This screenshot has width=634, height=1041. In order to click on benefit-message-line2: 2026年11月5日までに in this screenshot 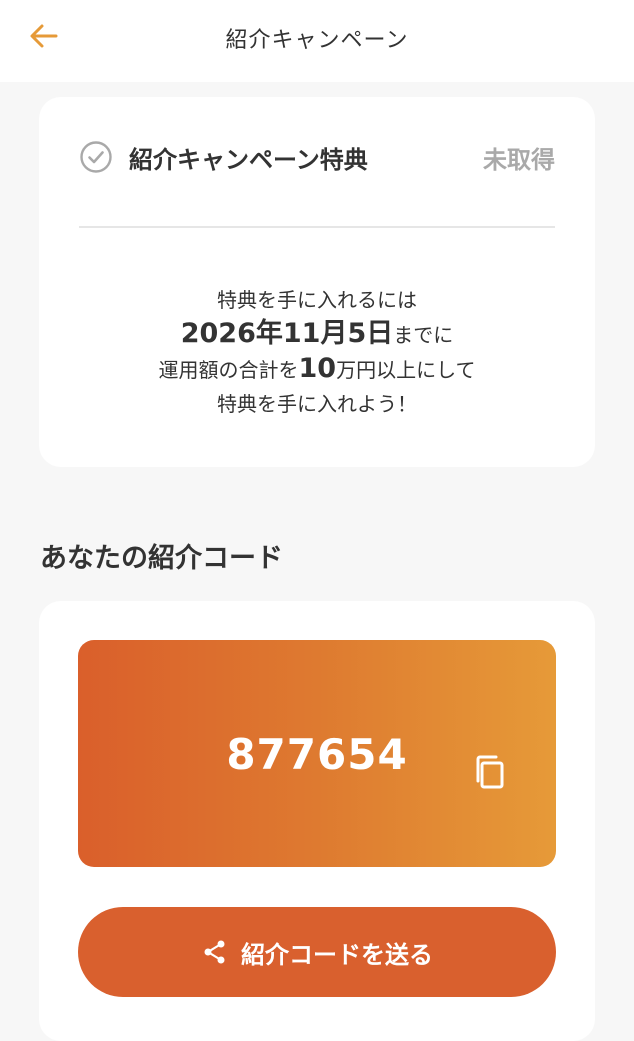, I will do `click(317, 334)`.